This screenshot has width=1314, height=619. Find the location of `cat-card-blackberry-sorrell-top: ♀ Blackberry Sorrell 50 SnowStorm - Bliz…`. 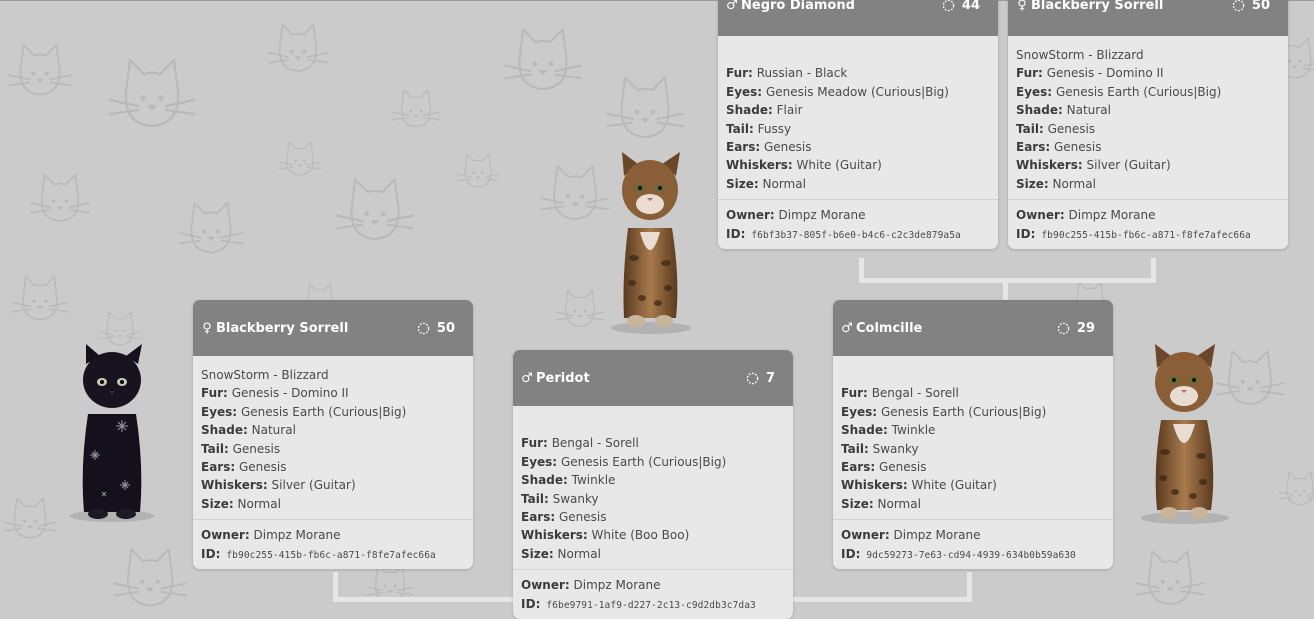

cat-card-blackberry-sorrell-top: ♀ Blackberry Sorrell 50 SnowStorm - Bliz… is located at coordinates (1148, 124).